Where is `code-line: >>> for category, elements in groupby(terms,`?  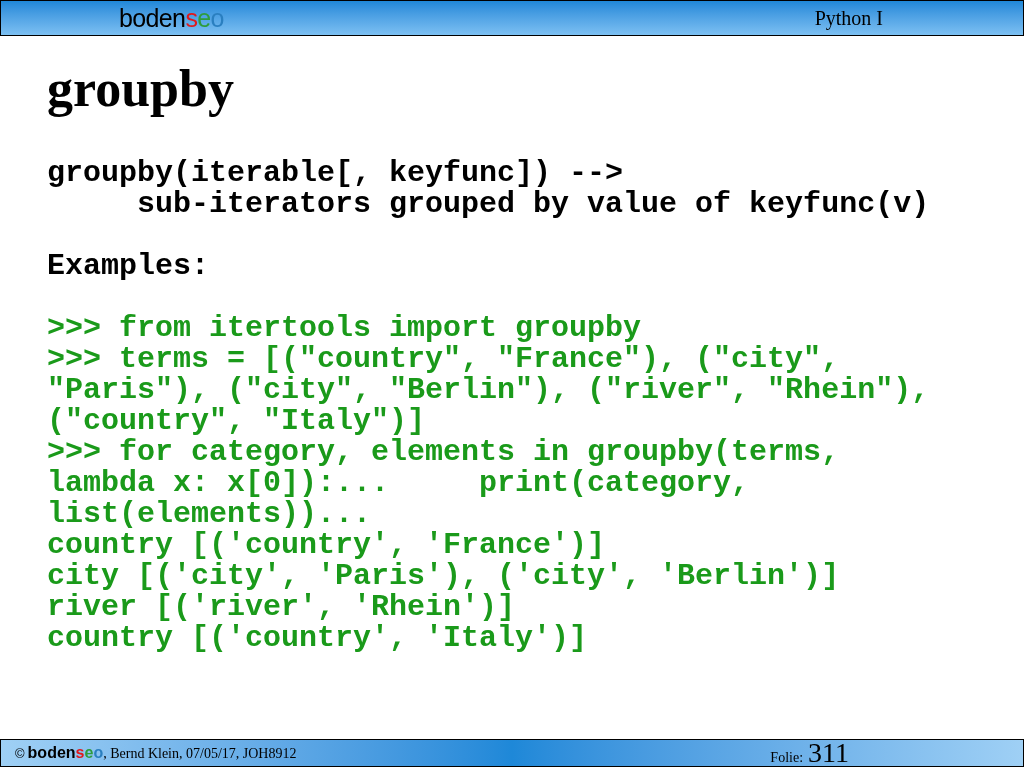 code-line: >>> for category, elements in groupby(terms, is located at coordinates (443, 452).